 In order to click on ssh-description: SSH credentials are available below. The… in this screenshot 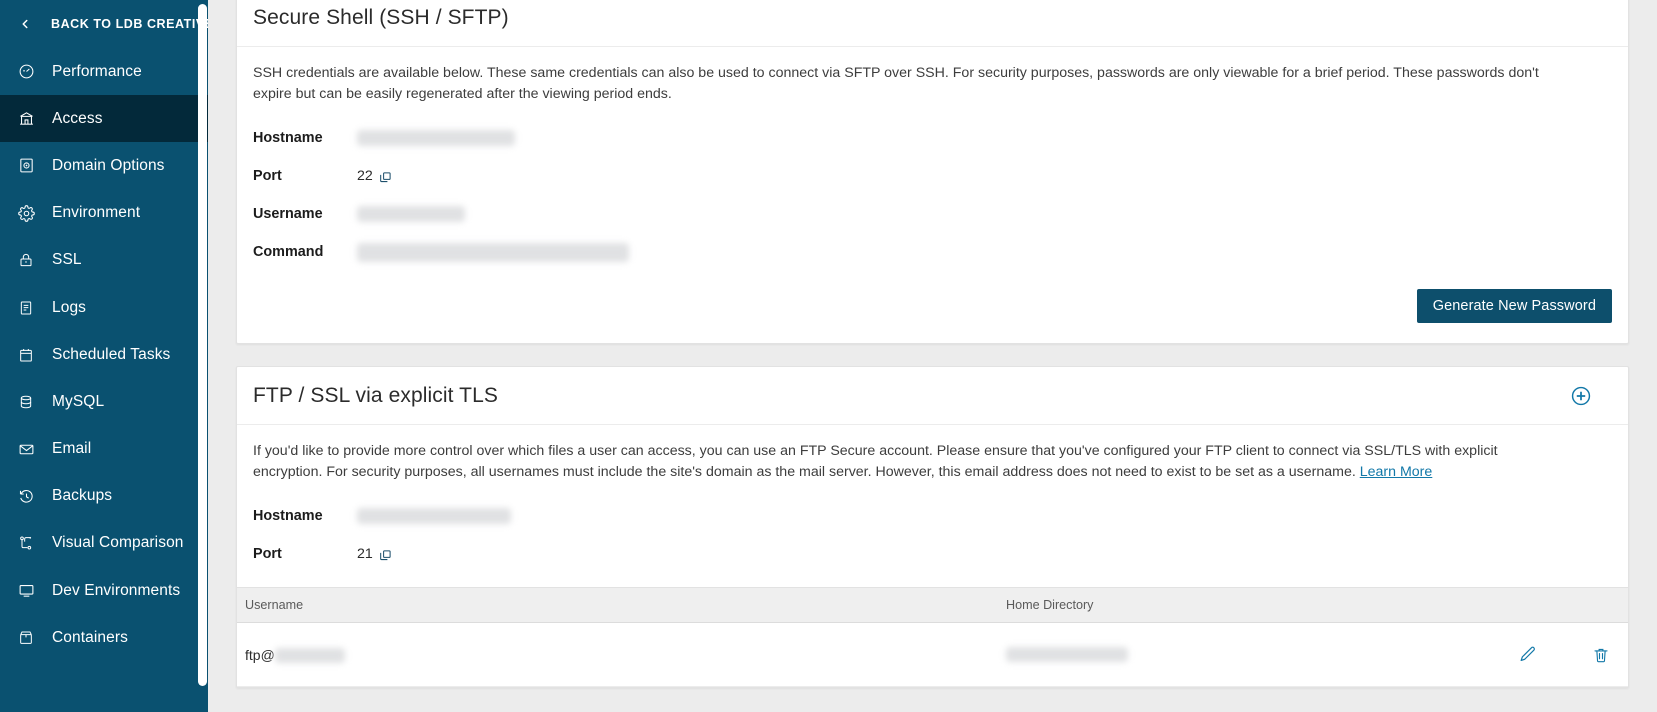, I will do `click(896, 83)`.